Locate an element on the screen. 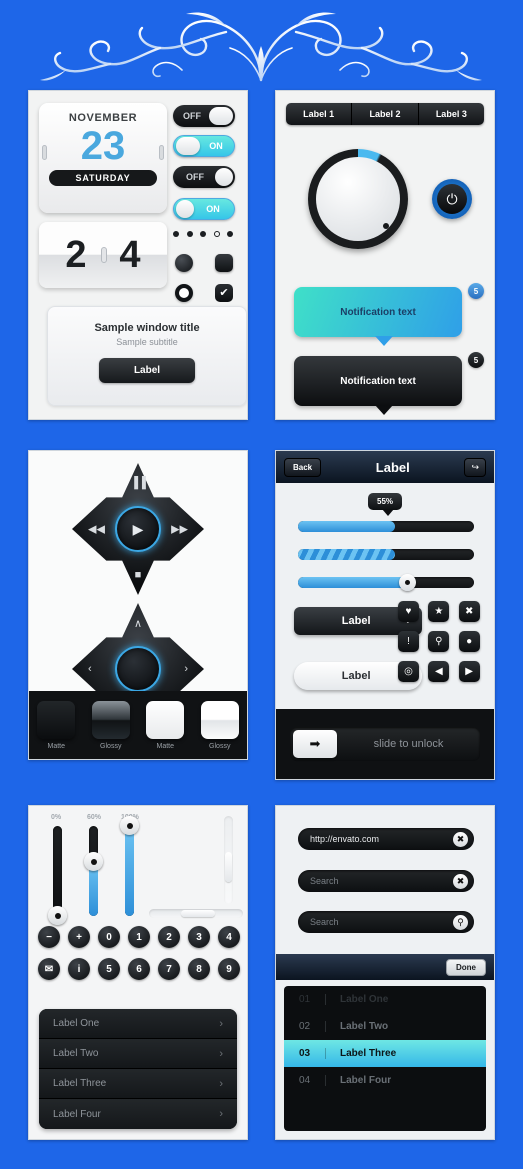 This screenshot has width=523, height=1169. bubble-tail is located at coordinates (383, 410).